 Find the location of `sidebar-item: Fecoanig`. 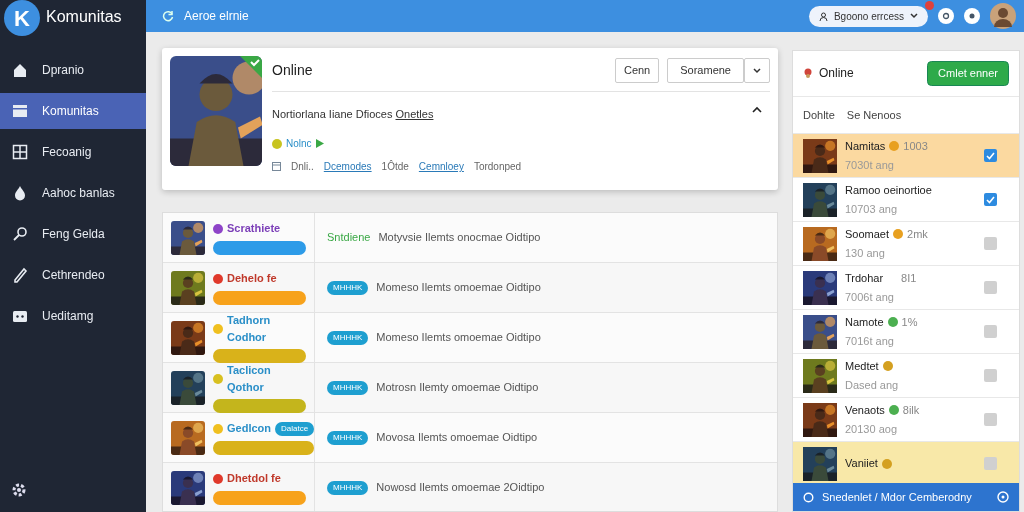

sidebar-item: Fecoanig is located at coordinates (73, 152).